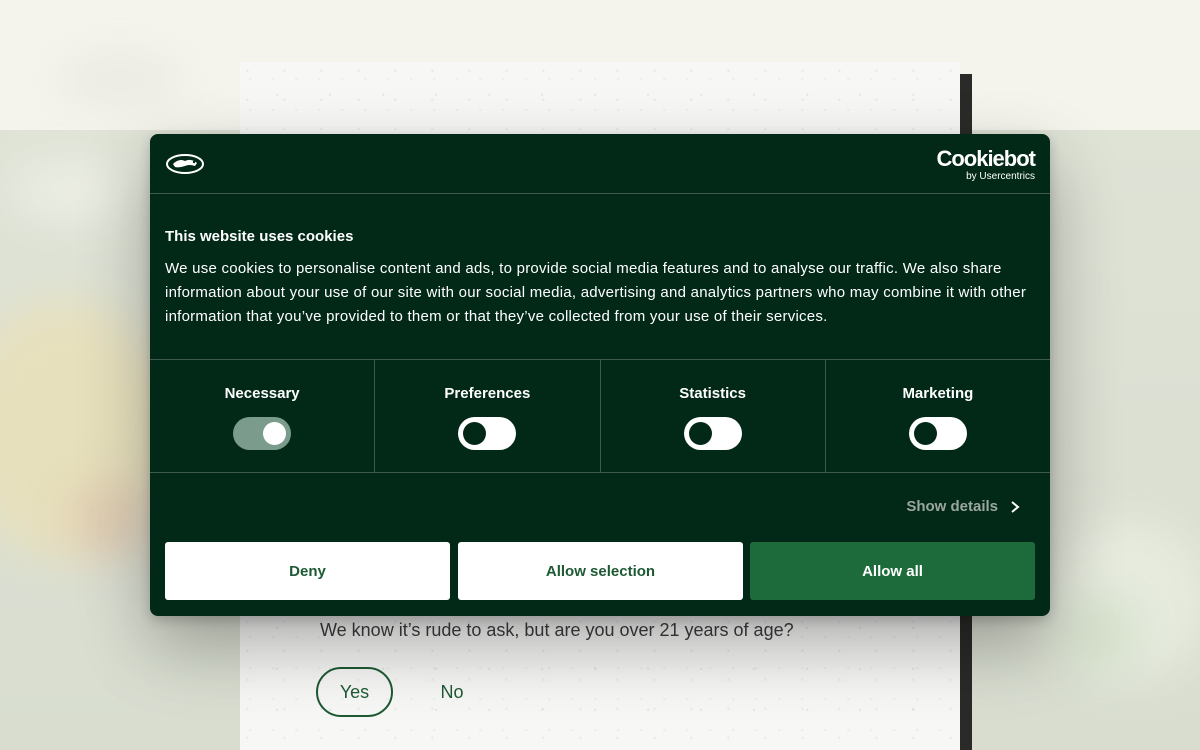 Image resolution: width=1200 pixels, height=750 pixels. Describe the element at coordinates (263, 416) in the screenshot. I see `category-necessary: Necessary` at that location.